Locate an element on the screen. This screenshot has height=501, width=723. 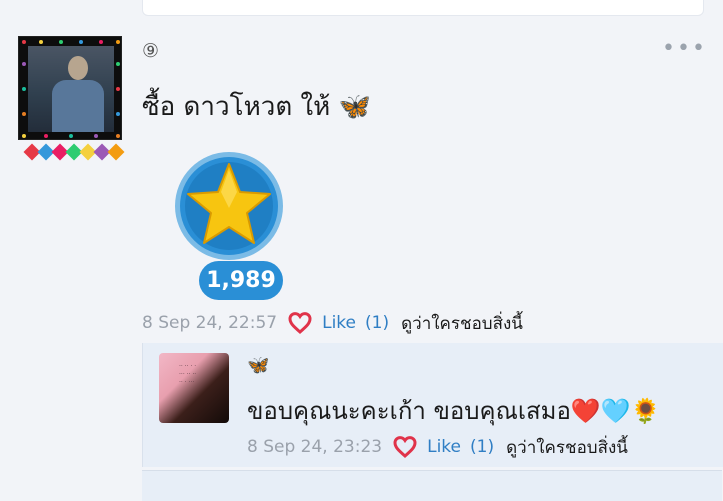
avatar-photo is located at coordinates (71, 89).